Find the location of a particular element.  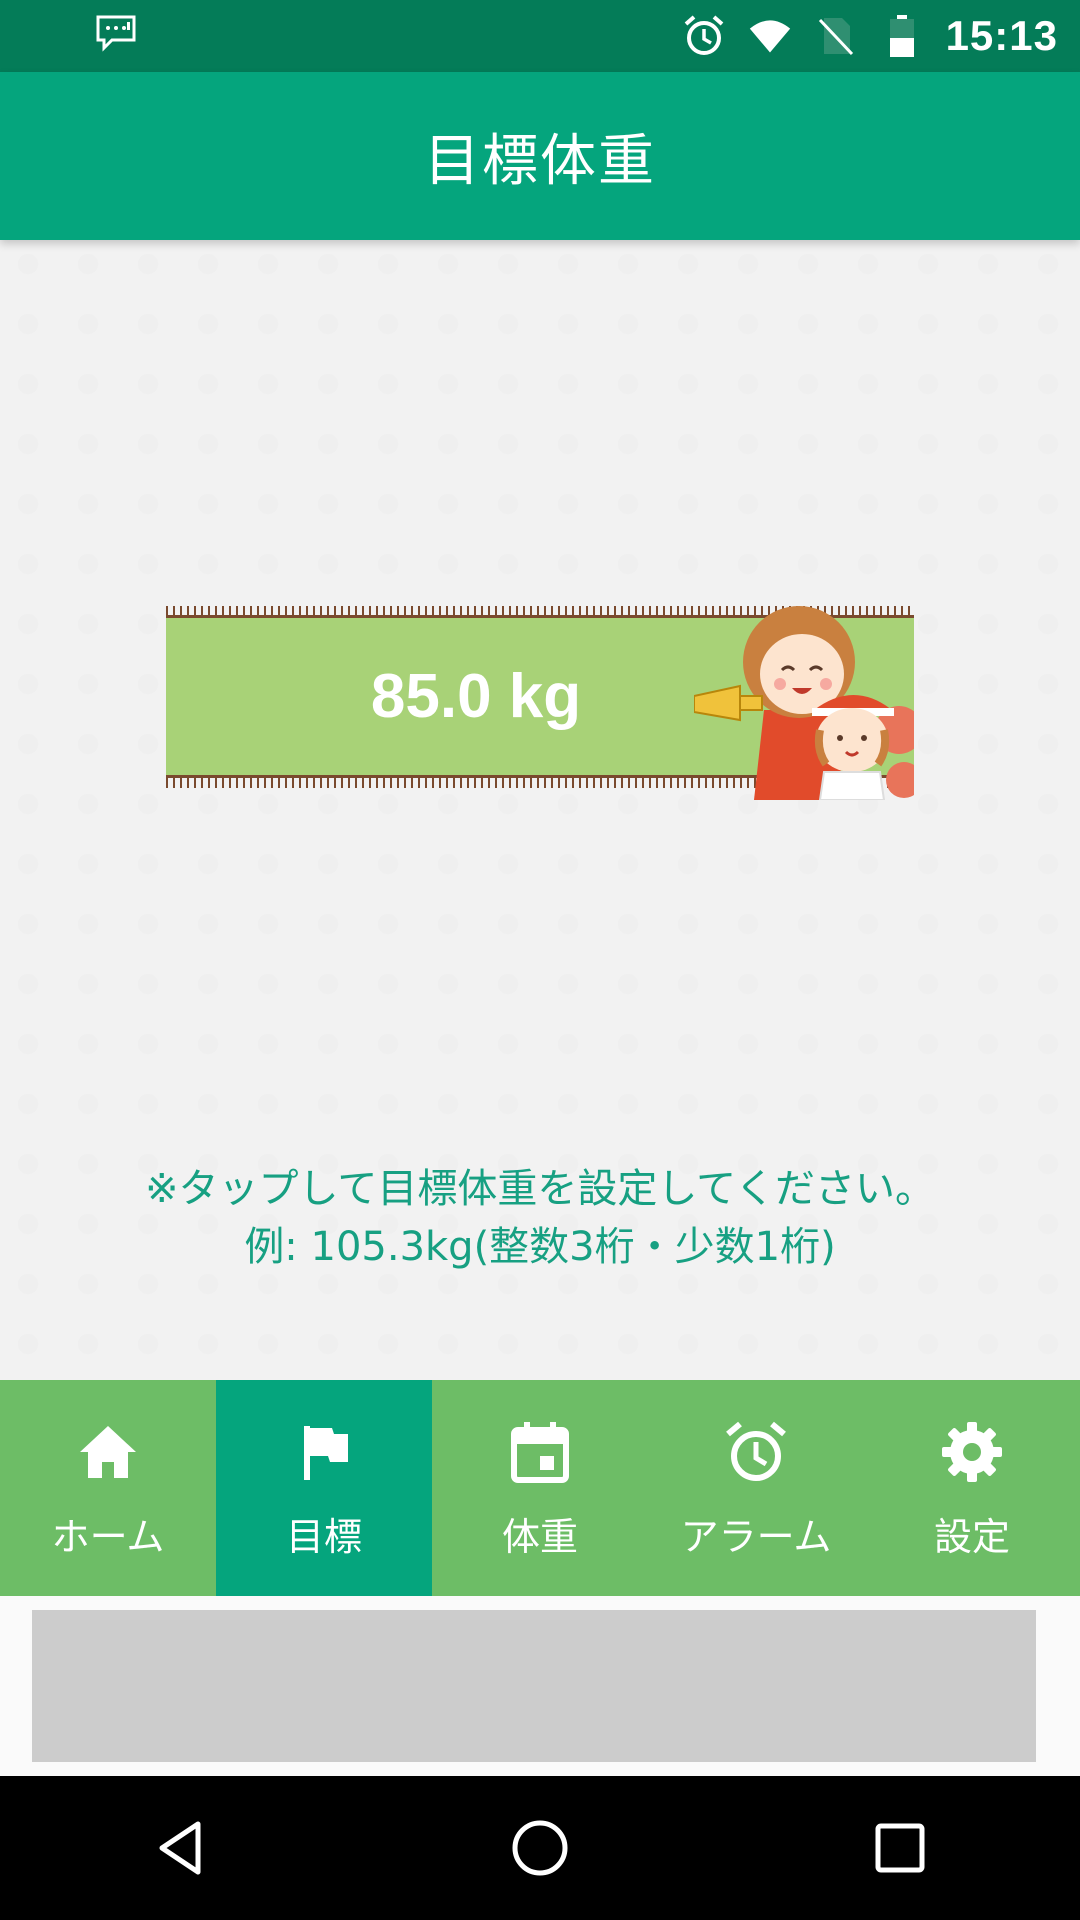

home-icon is located at coordinates (108, 1452).